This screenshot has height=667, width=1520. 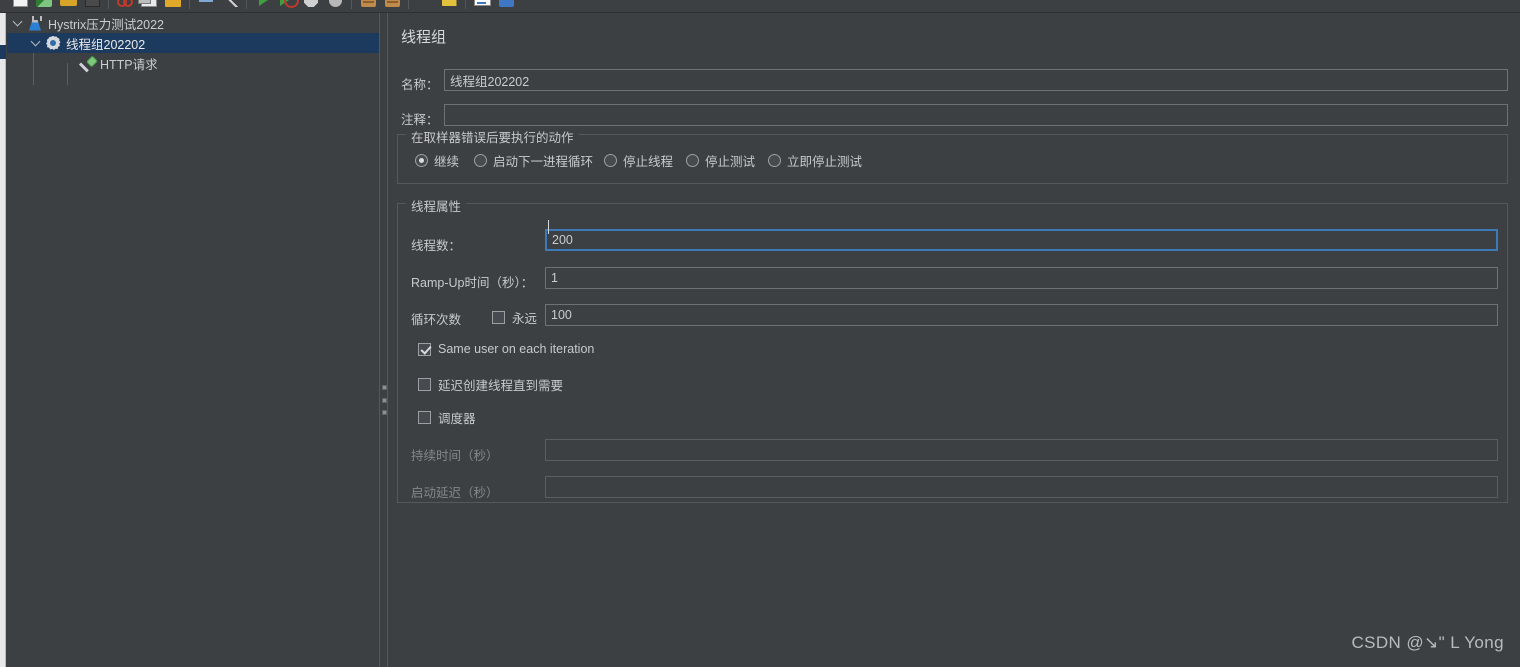 I want to click on radio-continue: 继续, so click(x=437, y=160).